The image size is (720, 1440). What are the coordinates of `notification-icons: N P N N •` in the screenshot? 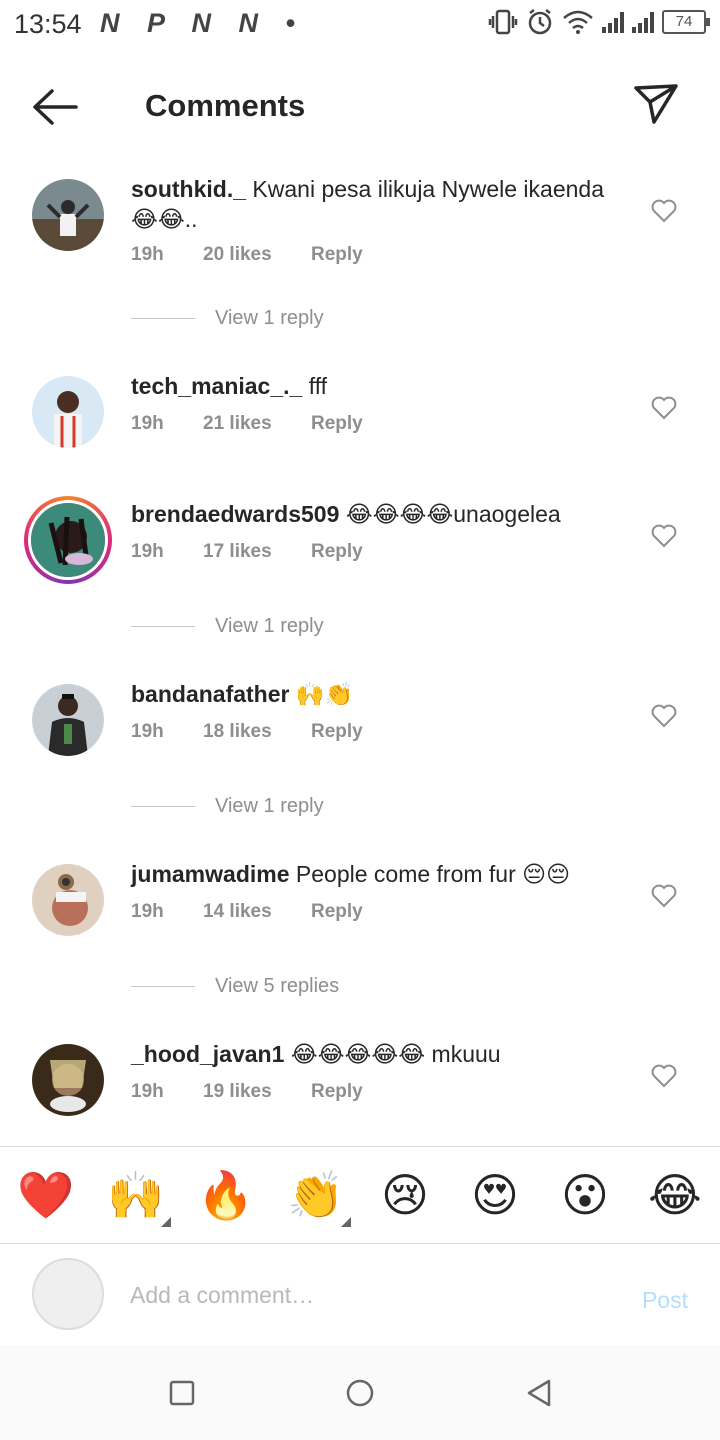 It's located at (202, 23).